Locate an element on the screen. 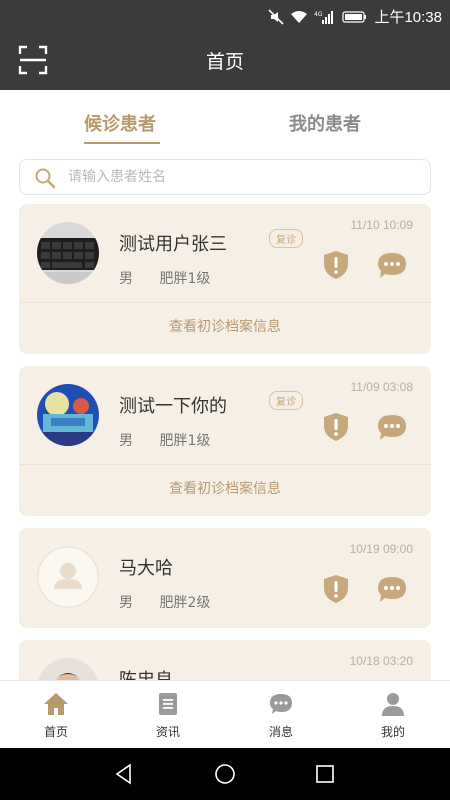 The image size is (450, 800). mute-icon is located at coordinates (276, 16).